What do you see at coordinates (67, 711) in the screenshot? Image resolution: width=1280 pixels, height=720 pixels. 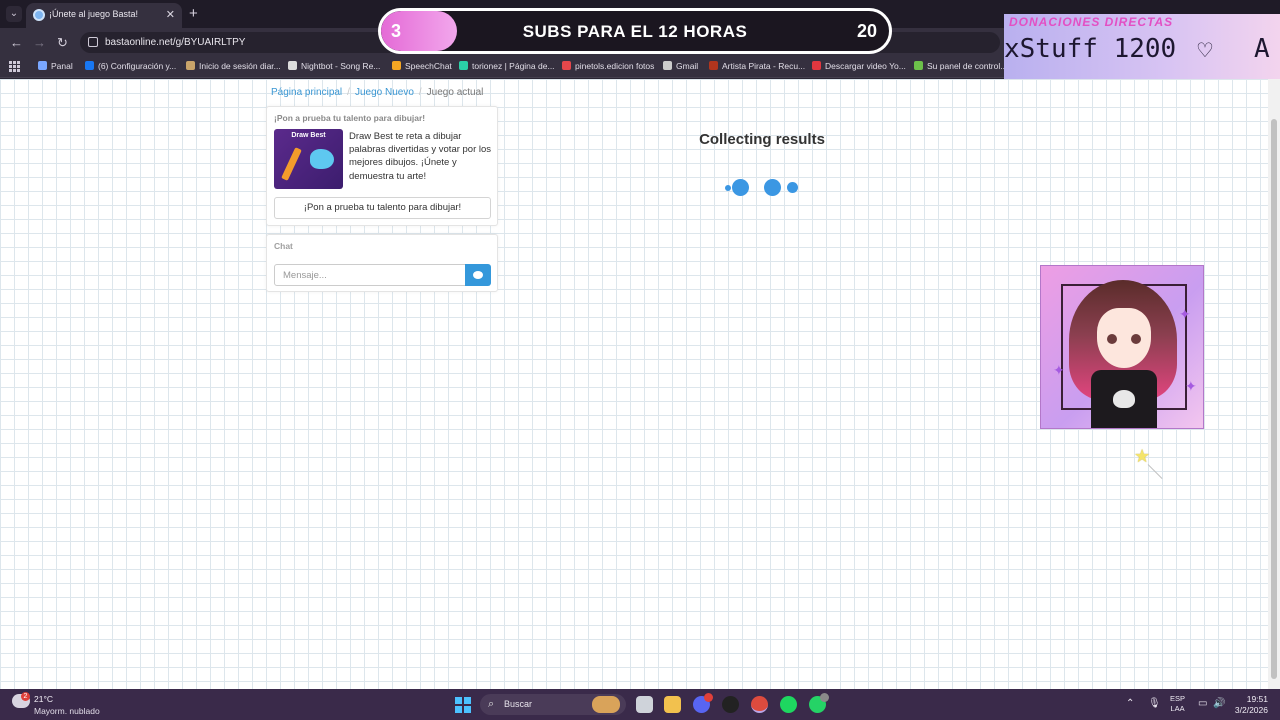 I see `weather-condition: Mayorm. nublado` at bounding box center [67, 711].